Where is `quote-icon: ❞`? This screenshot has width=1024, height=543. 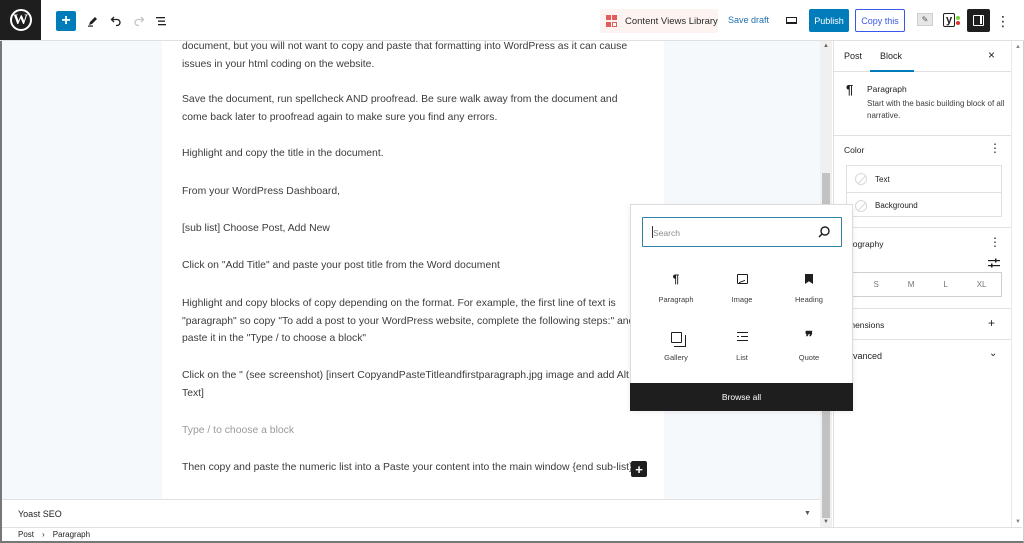 quote-icon: ❞ is located at coordinates (809, 337).